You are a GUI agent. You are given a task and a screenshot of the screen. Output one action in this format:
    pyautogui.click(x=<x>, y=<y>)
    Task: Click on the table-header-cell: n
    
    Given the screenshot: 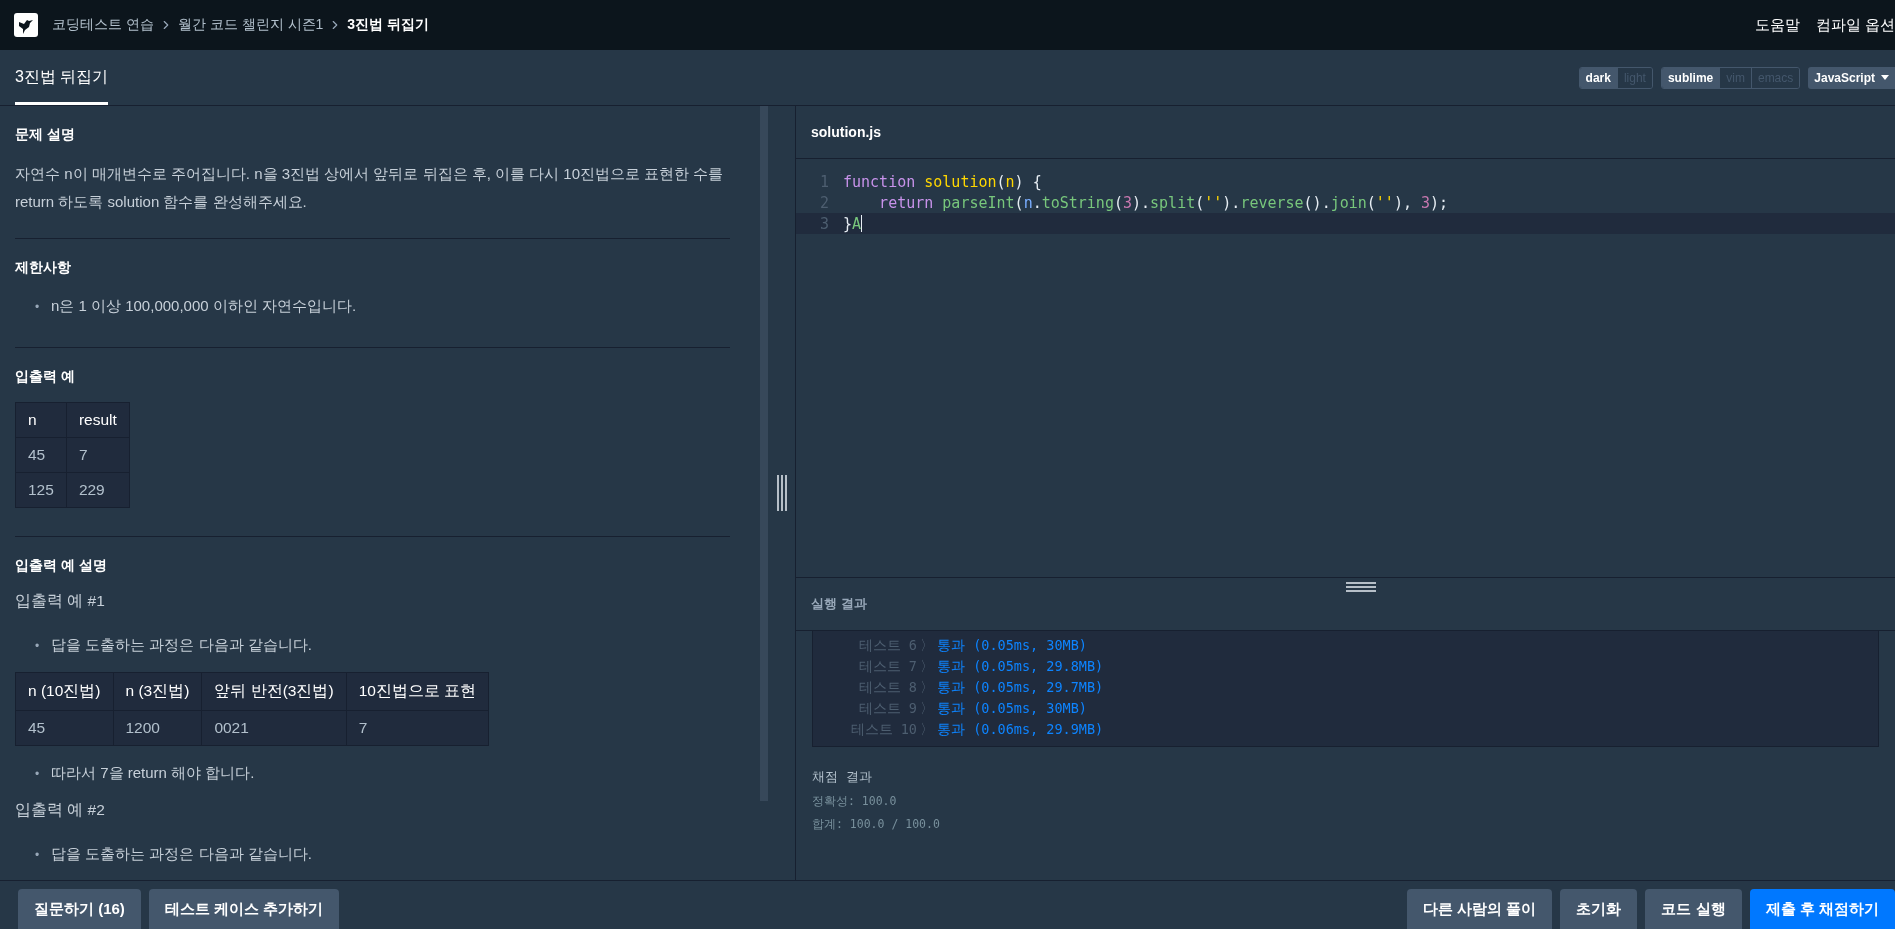 What is the action you would take?
    pyautogui.click(x=41, y=420)
    